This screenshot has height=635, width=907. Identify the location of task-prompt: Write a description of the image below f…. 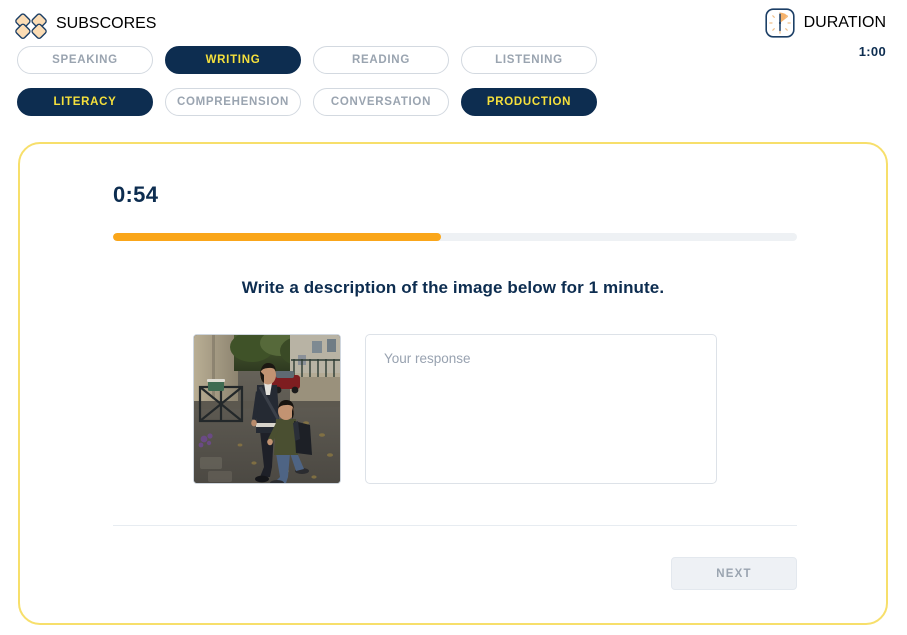
(453, 287).